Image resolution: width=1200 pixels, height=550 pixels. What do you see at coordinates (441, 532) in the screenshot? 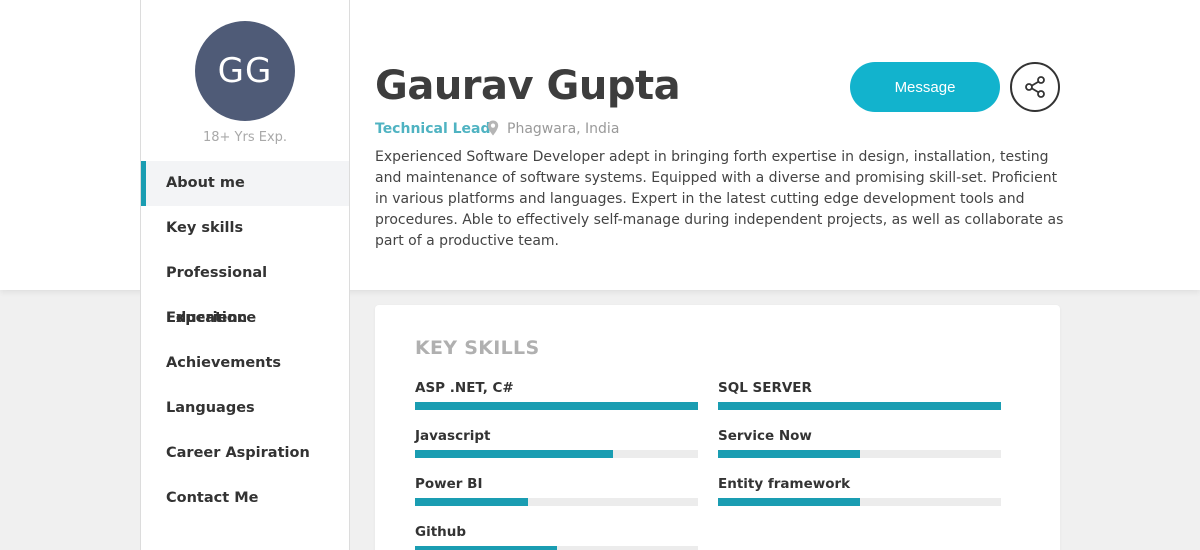
I see `skill-name: Github` at bounding box center [441, 532].